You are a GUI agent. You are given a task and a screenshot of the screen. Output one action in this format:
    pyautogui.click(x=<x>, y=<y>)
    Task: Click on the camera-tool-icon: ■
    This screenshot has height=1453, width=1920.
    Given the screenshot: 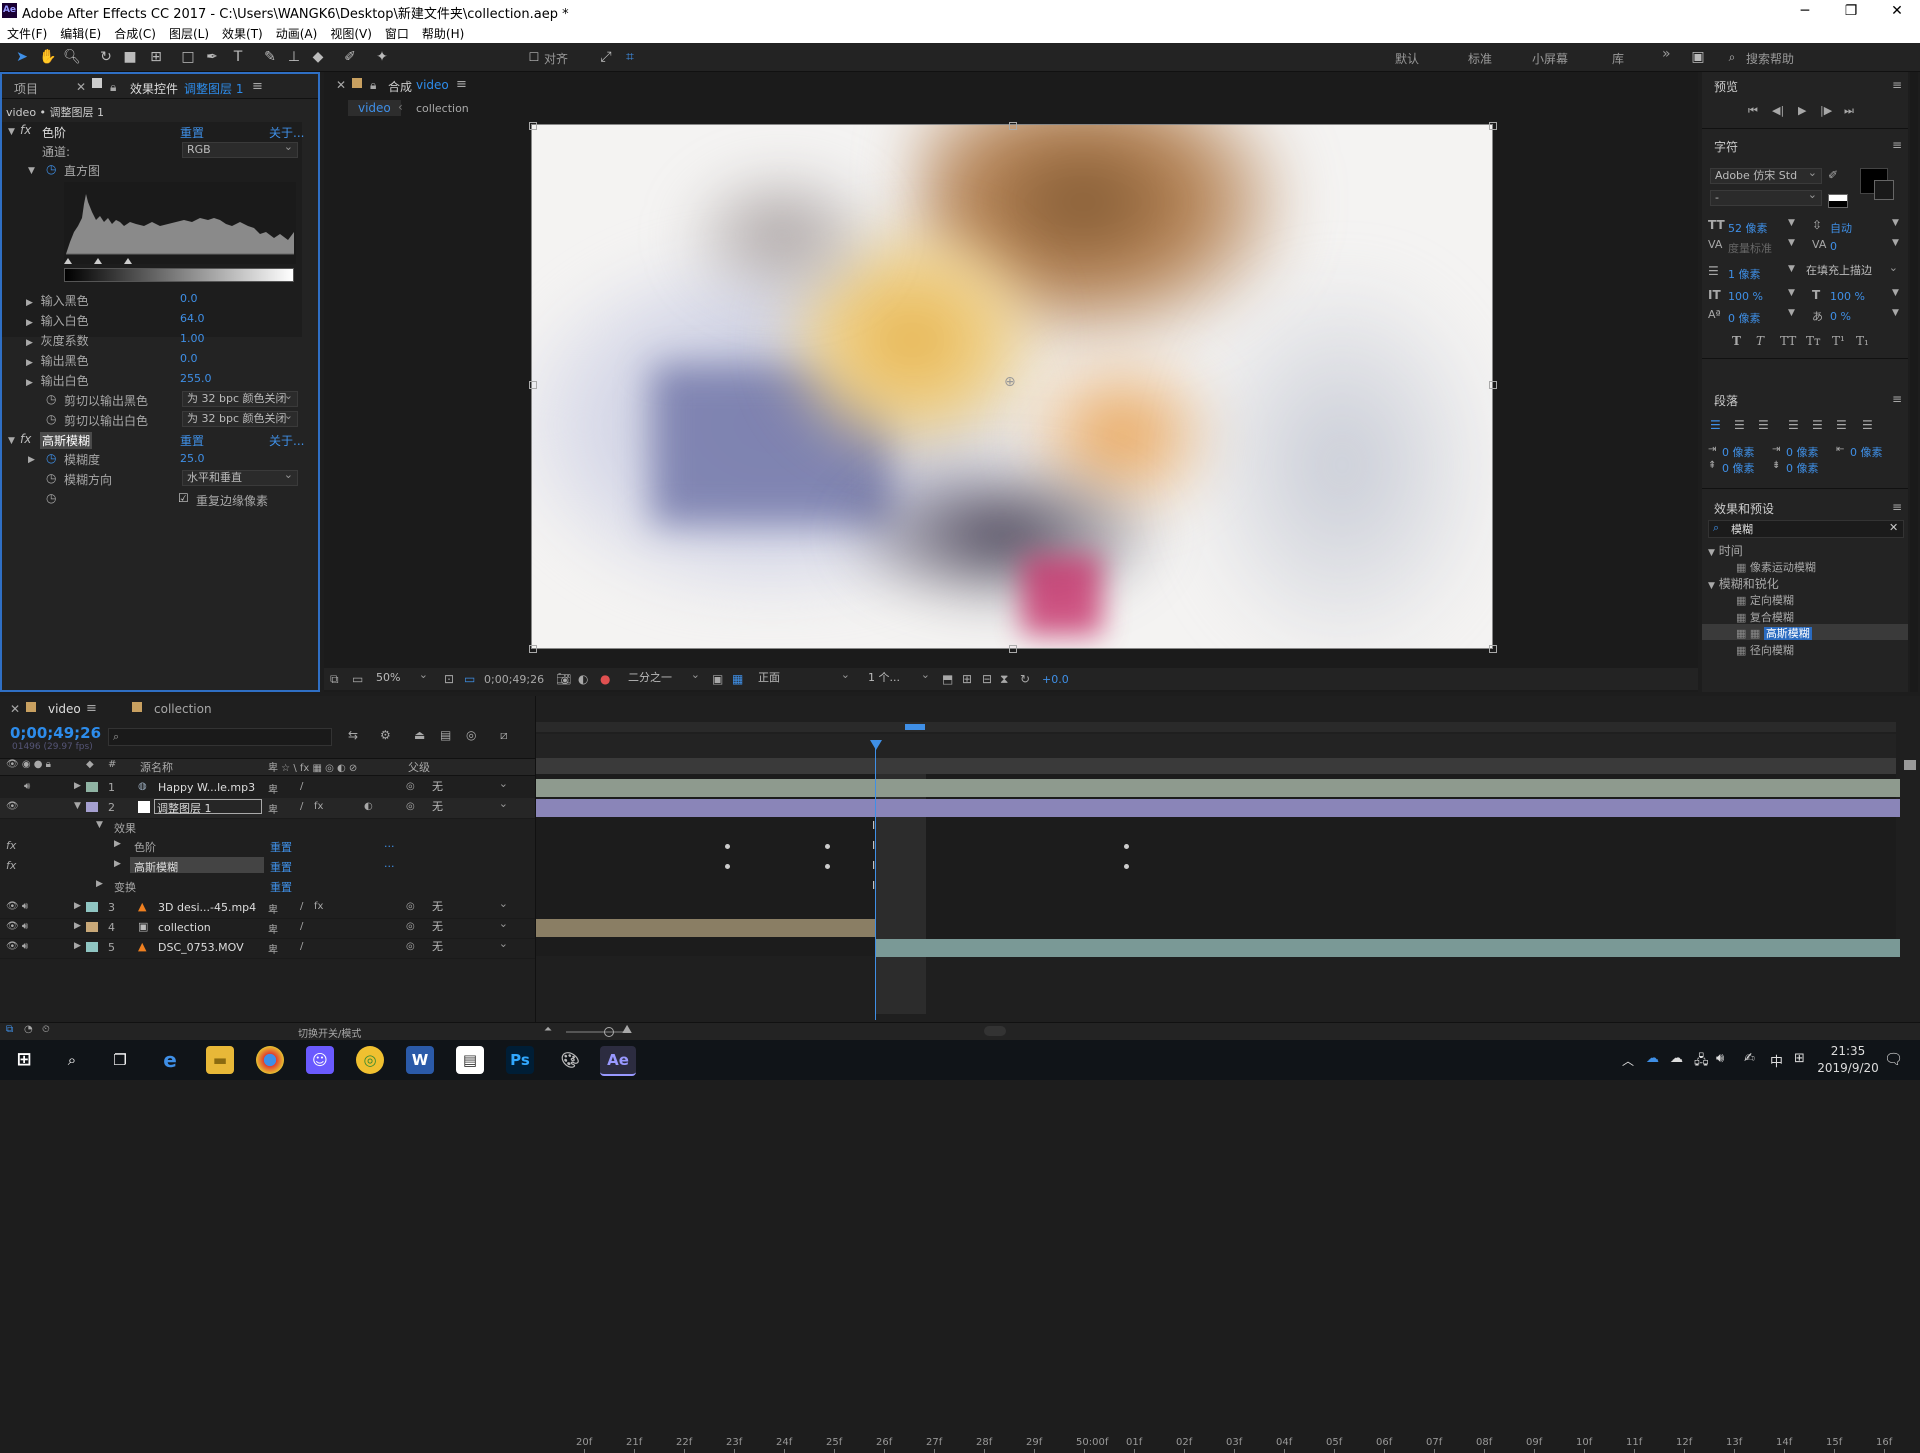 What is the action you would take?
    pyautogui.click(x=130, y=57)
    